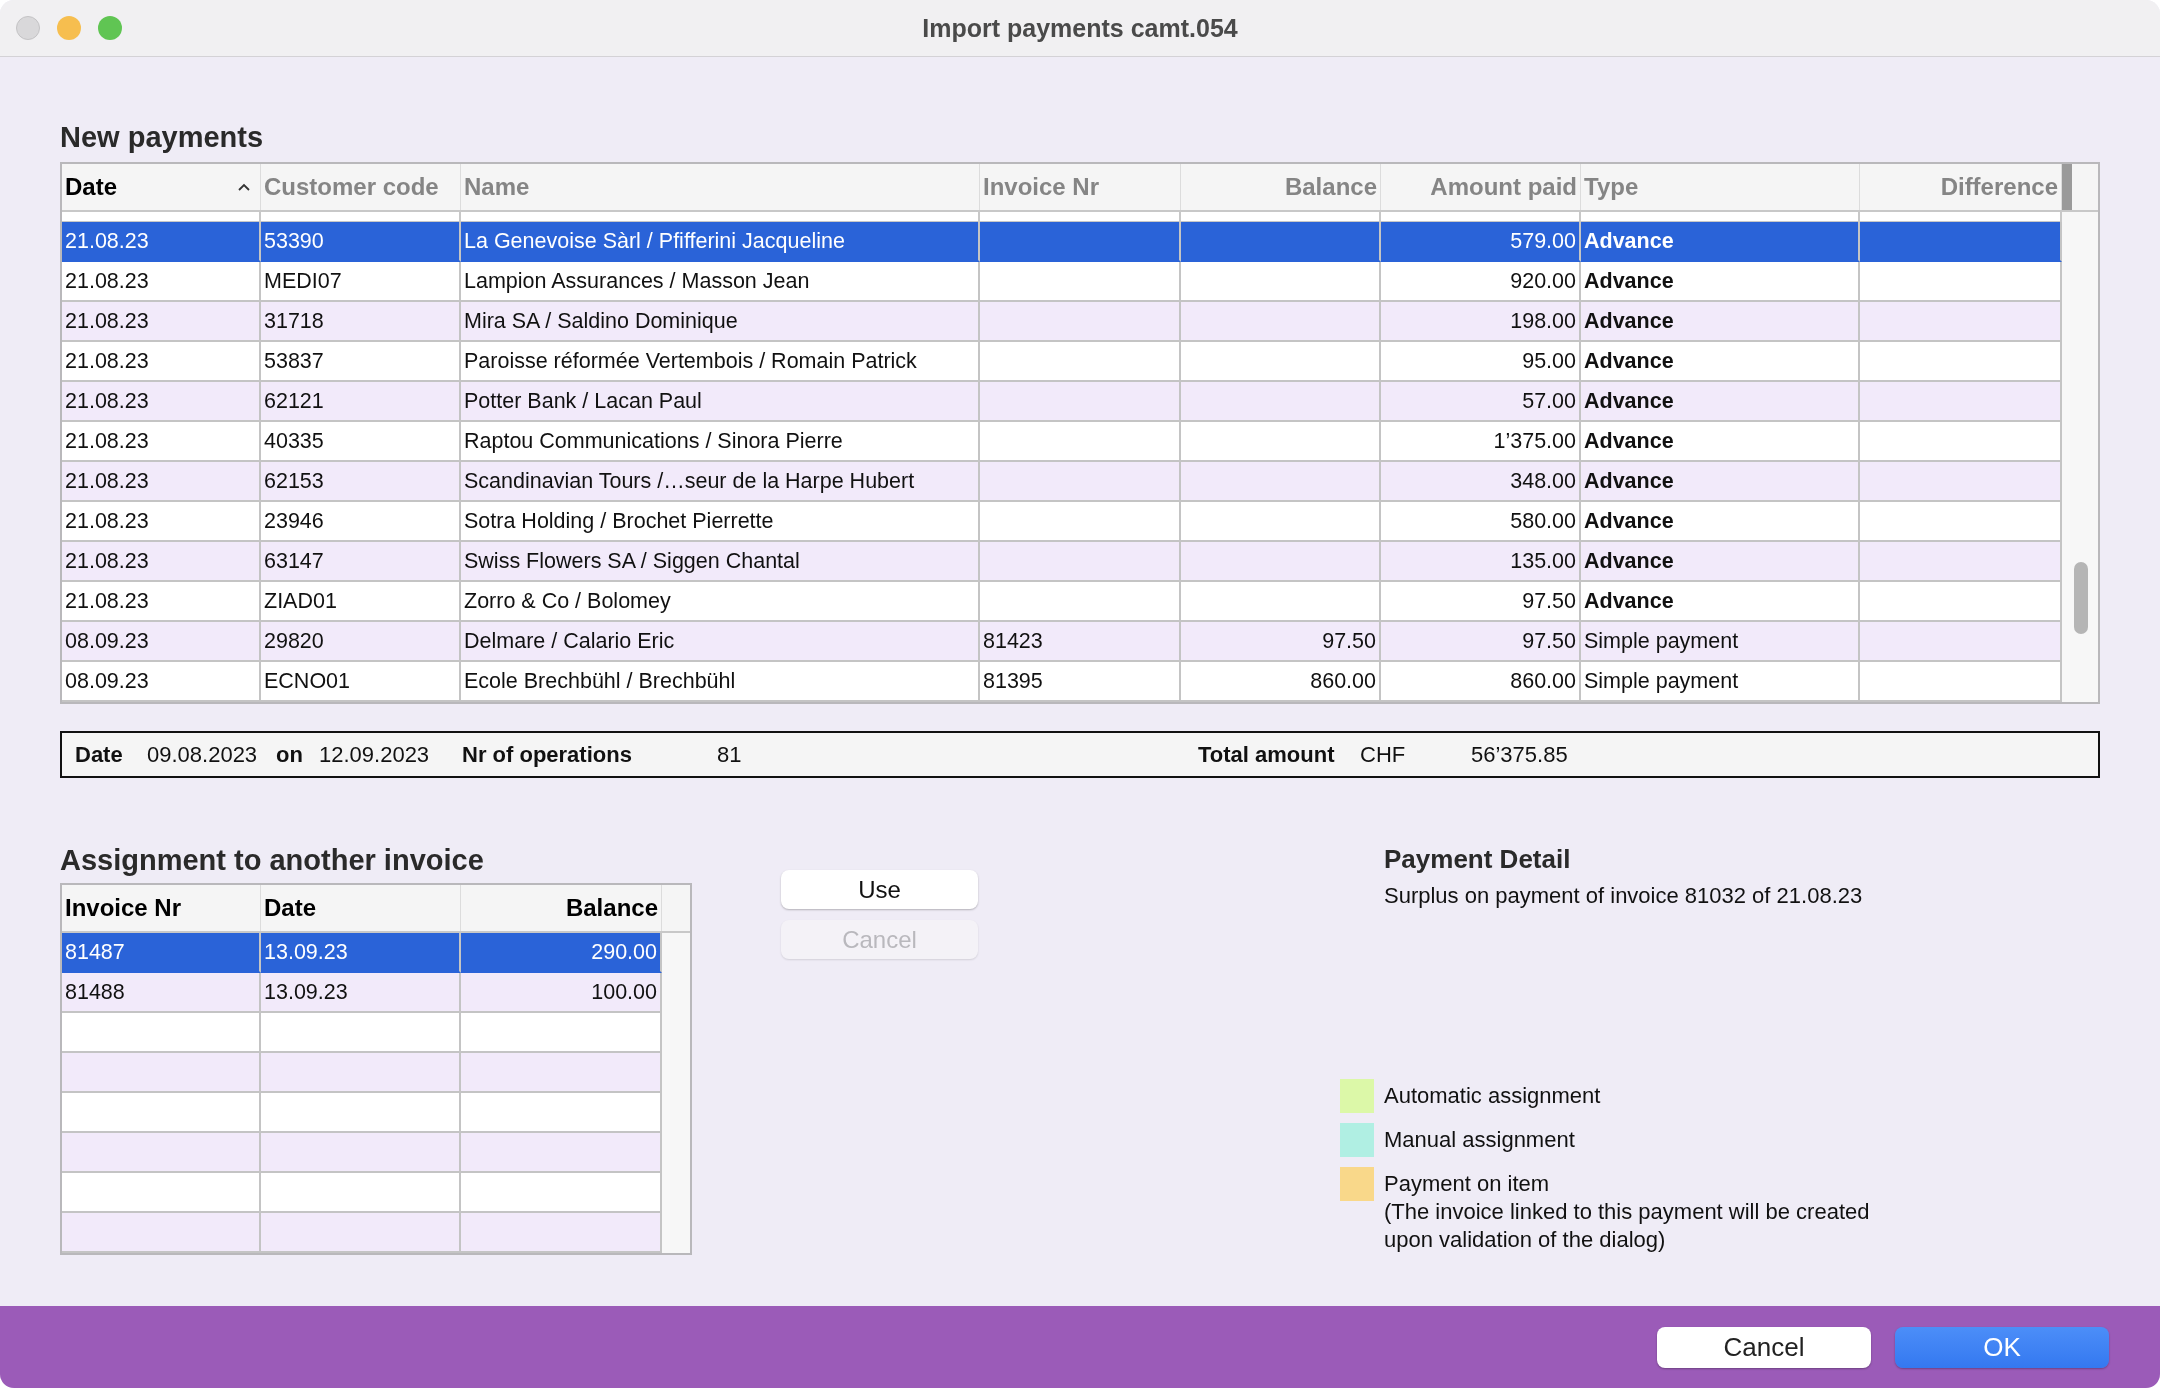 This screenshot has width=2160, height=1388. What do you see at coordinates (303, 281) in the screenshot?
I see `table-cell: MEDI07` at bounding box center [303, 281].